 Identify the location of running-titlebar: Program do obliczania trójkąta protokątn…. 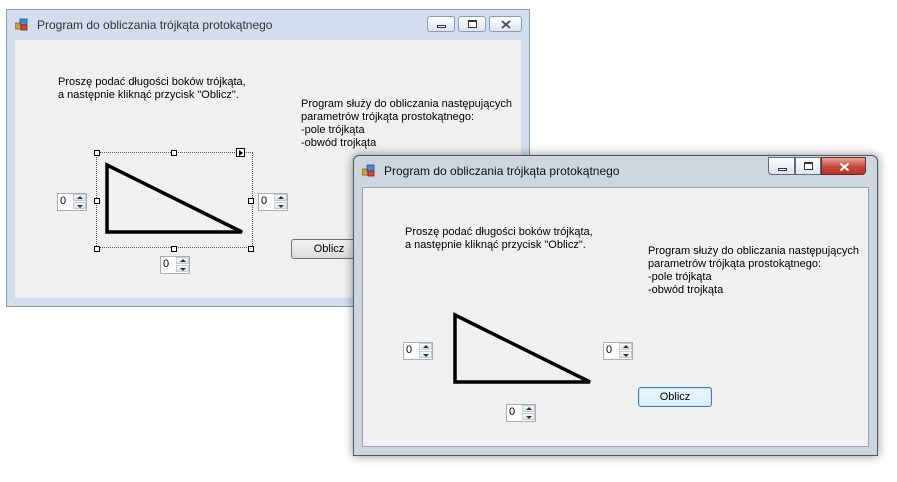
(615, 171).